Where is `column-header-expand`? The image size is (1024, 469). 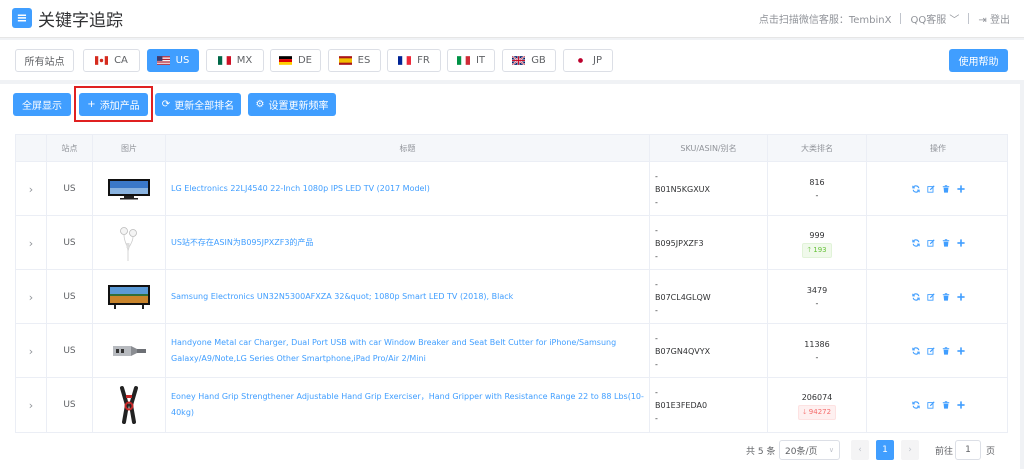
column-header-expand is located at coordinates (31, 148).